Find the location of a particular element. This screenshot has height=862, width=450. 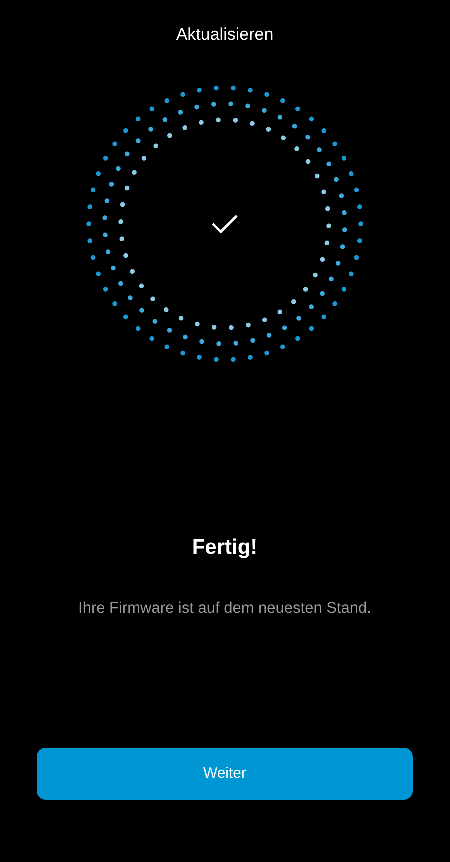

status-message: Ihre Firmware ist auf dem neuesten Stand. is located at coordinates (225, 609).